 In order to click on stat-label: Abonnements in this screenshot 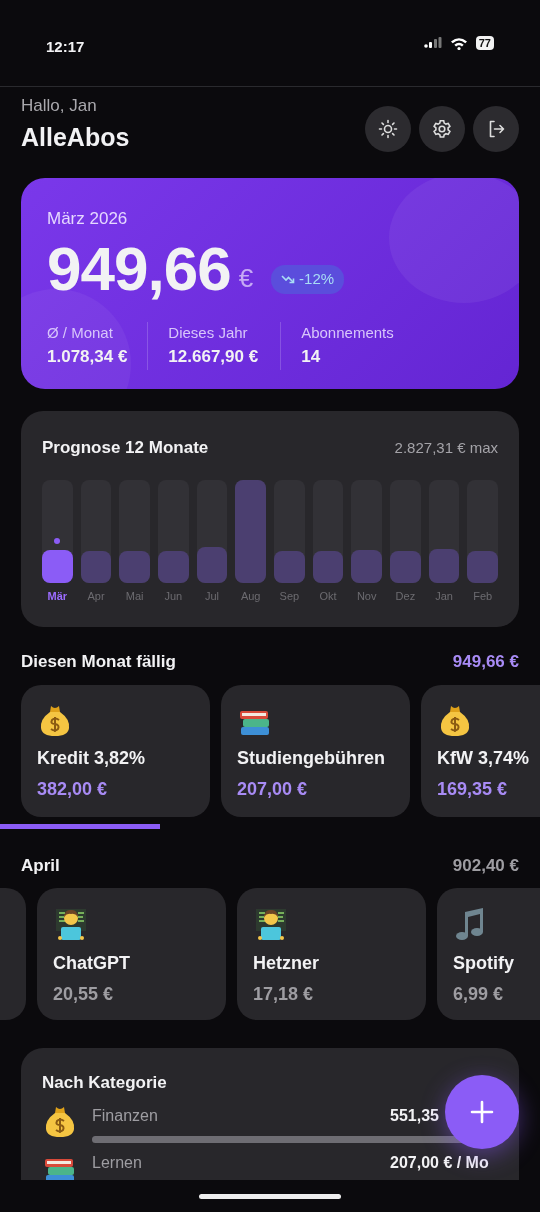, I will do `click(347, 332)`.